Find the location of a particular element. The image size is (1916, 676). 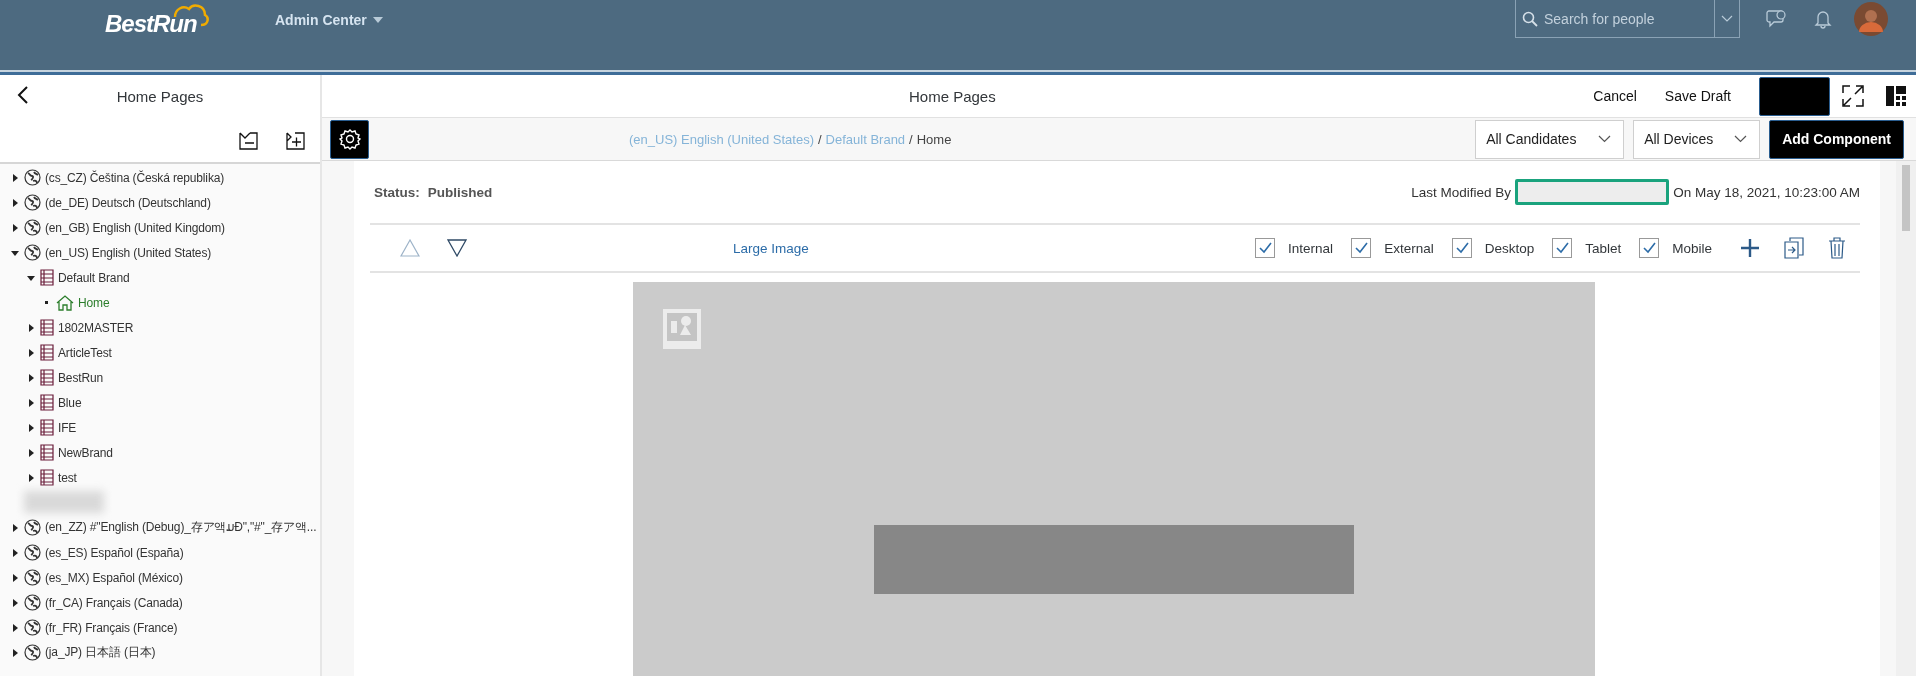

tree-item: Default Brand is located at coordinates (94, 277).